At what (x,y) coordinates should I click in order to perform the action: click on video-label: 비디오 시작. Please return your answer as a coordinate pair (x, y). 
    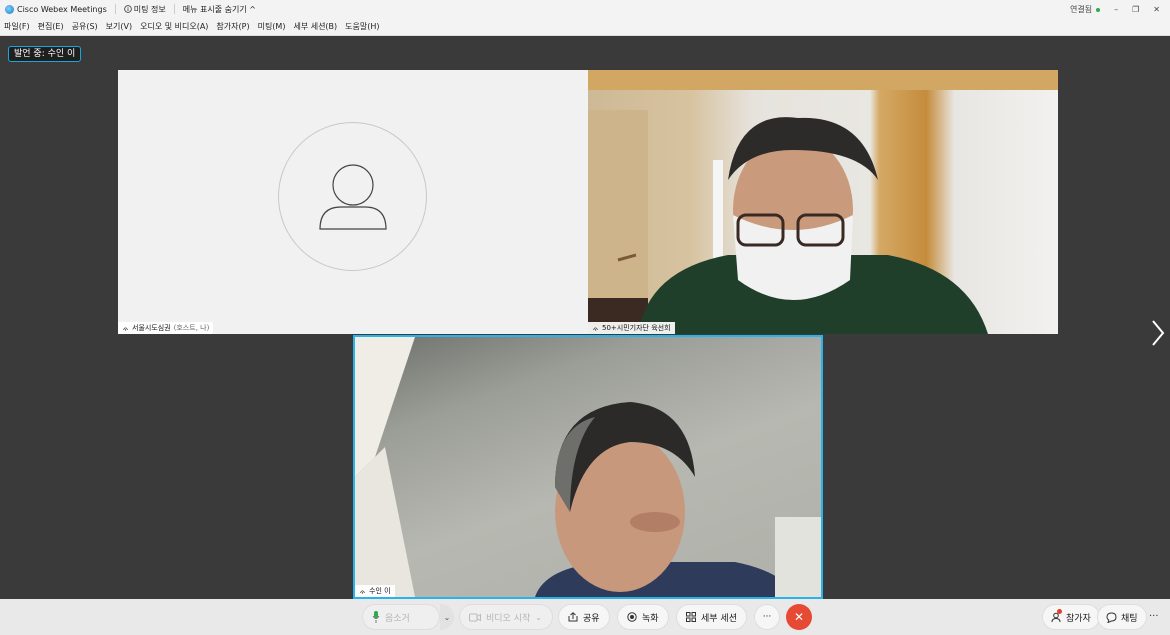
    Looking at the image, I should click on (508, 618).